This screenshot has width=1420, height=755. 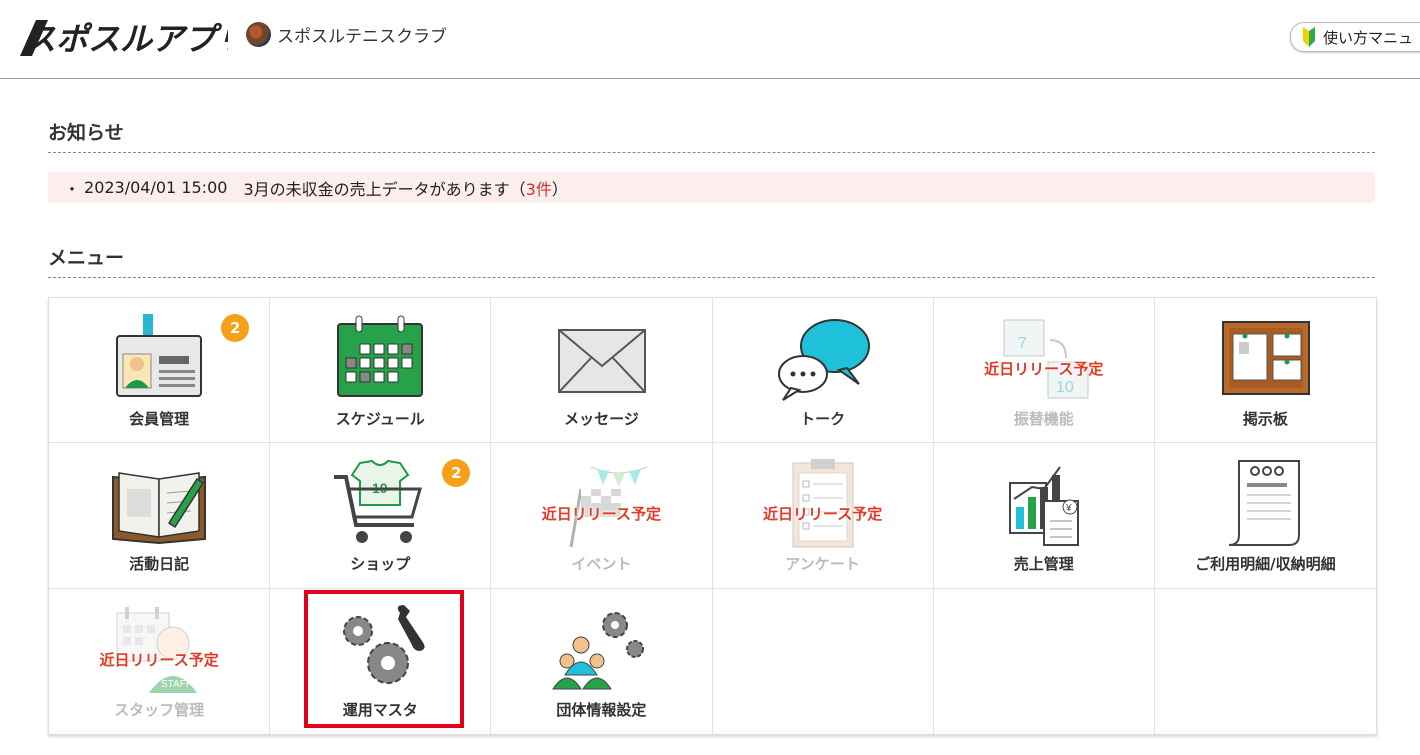 I want to click on menu-item-label: 活動日記, so click(x=159, y=564).